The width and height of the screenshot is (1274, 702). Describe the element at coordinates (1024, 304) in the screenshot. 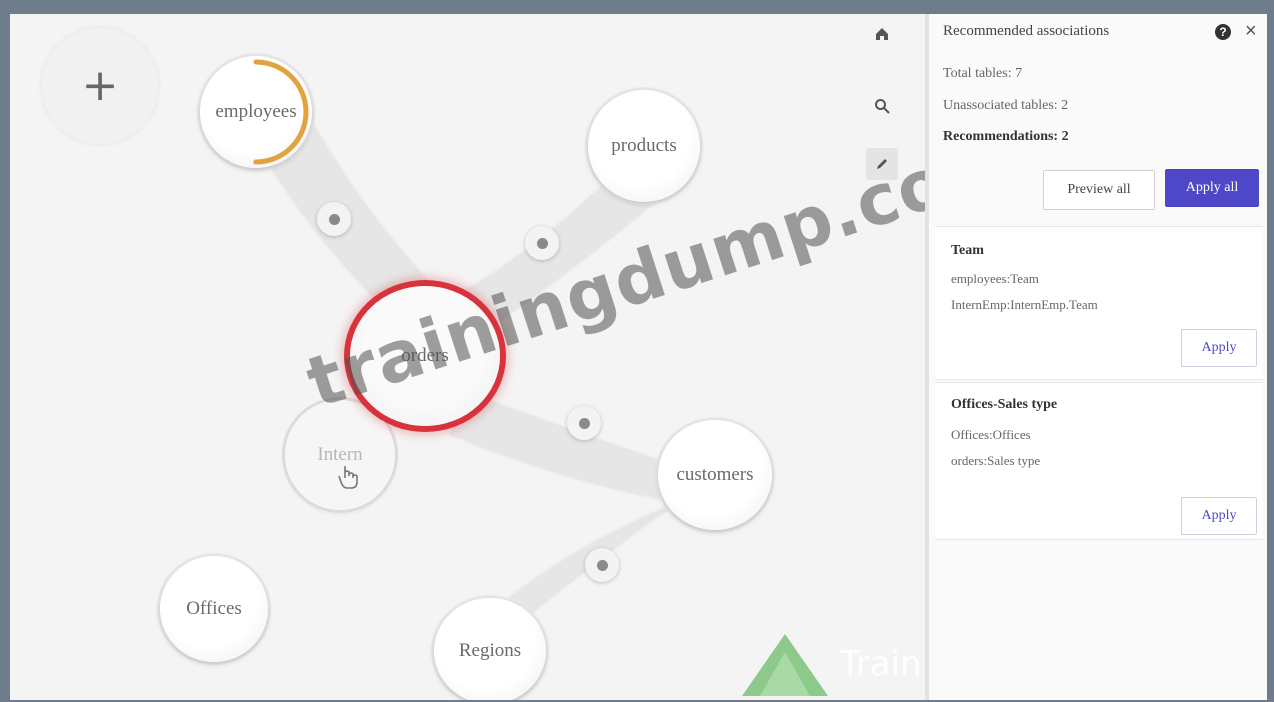

I see `card-line: InternEmp:InternEmp.Team` at that location.